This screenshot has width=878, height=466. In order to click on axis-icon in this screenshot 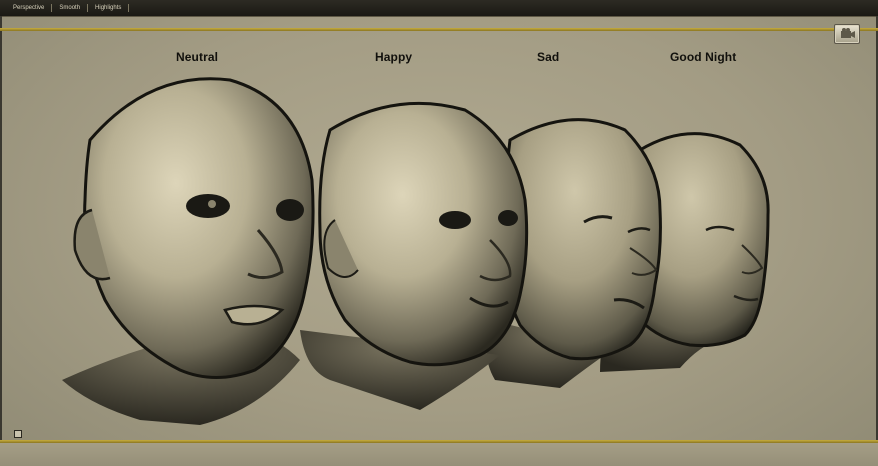, I will do `click(18, 434)`.